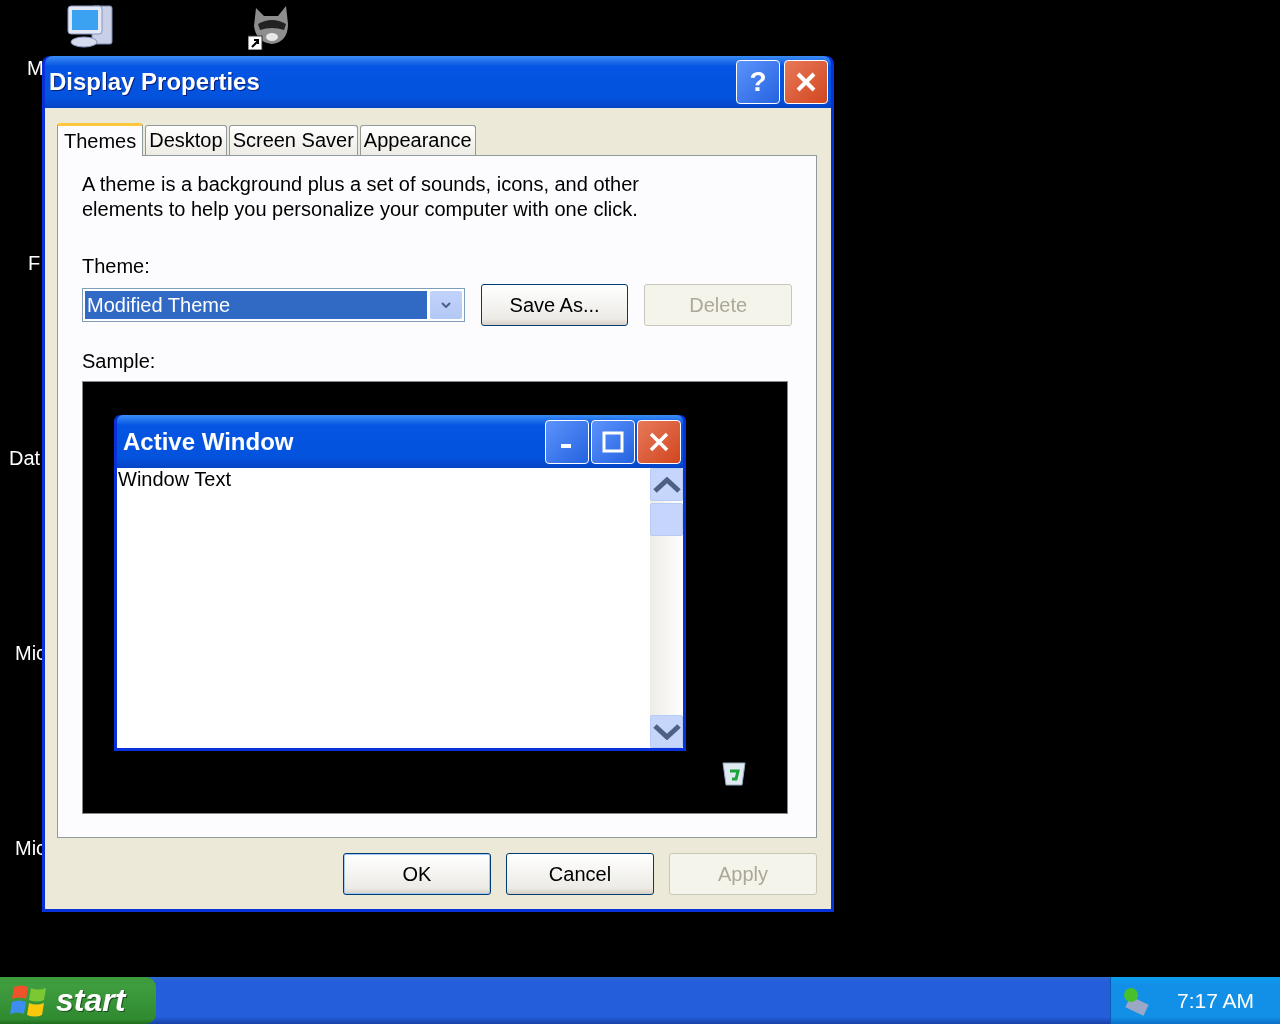 This screenshot has width=1280, height=1024. Describe the element at coordinates (613, 441) in the screenshot. I see `maximize-icon` at that location.